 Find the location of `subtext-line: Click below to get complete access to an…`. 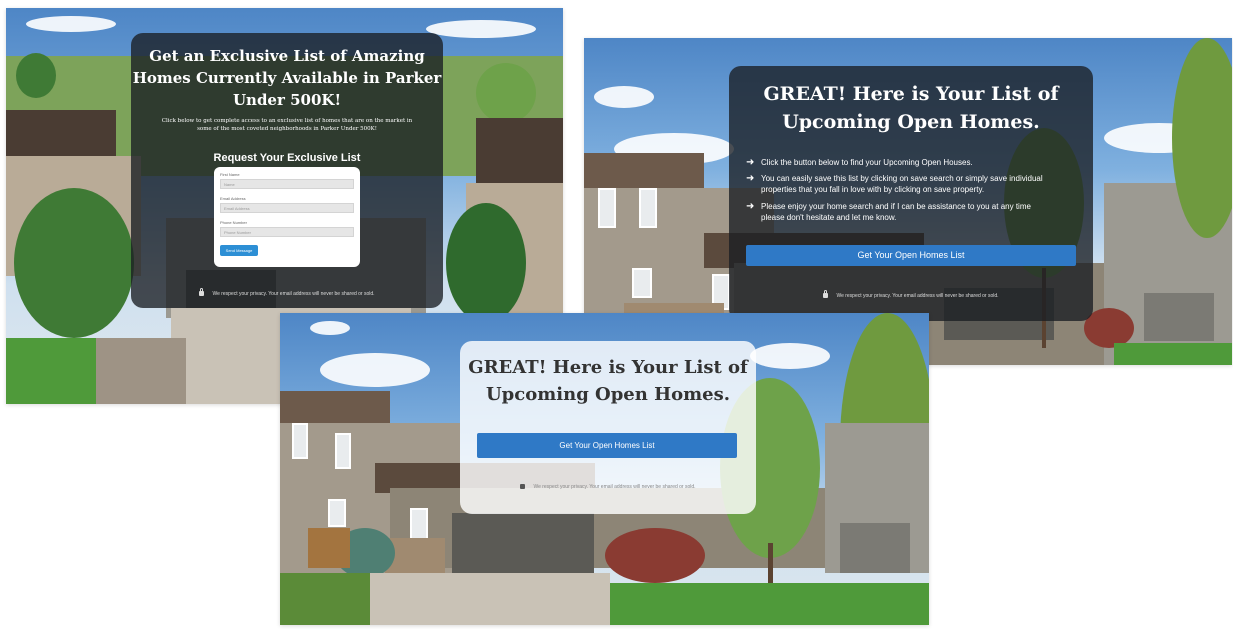

subtext-line: Click below to get complete access to an… is located at coordinates (287, 121).